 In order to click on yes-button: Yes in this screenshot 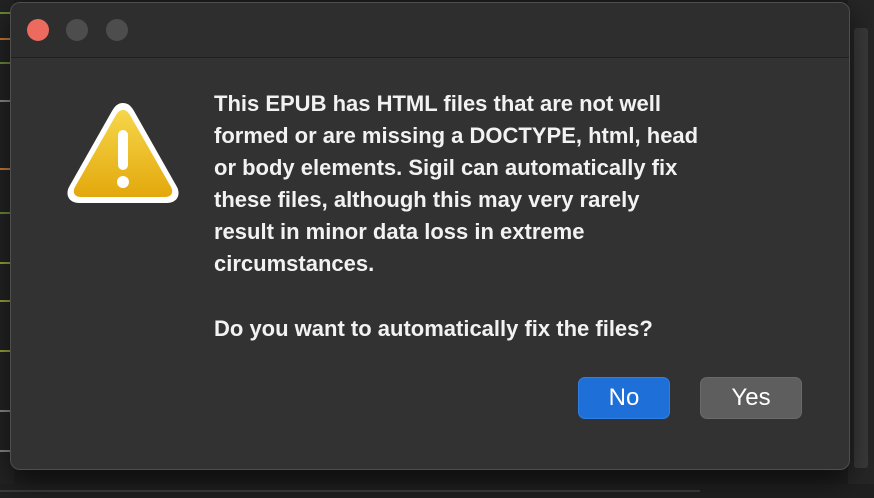, I will do `click(751, 398)`.